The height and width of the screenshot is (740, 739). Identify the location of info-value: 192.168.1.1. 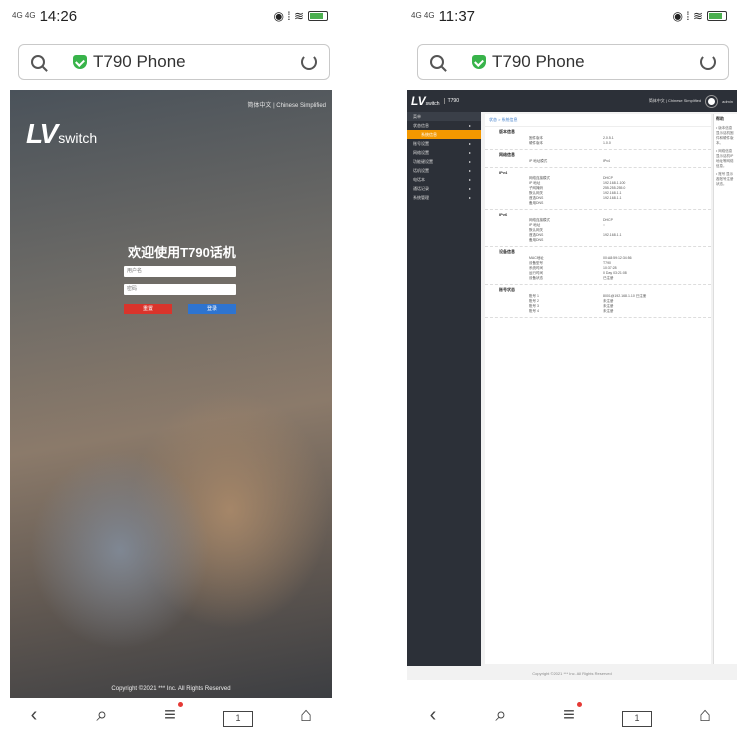
(612, 198).